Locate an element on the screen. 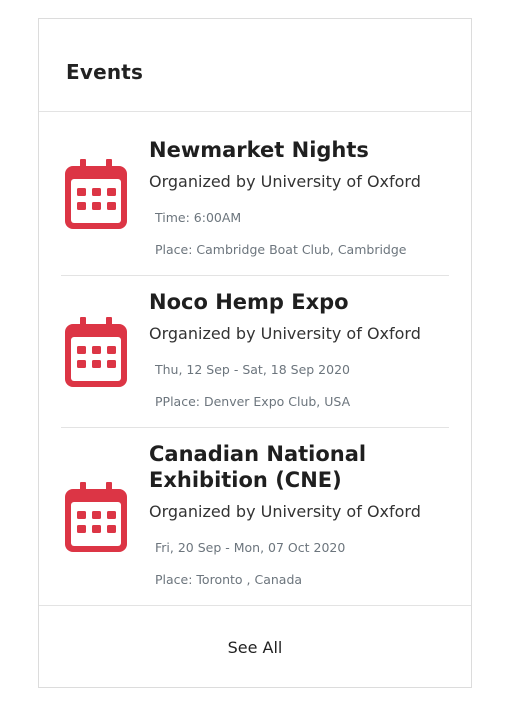  event-time: Time: 6:00AM is located at coordinates (198, 217).